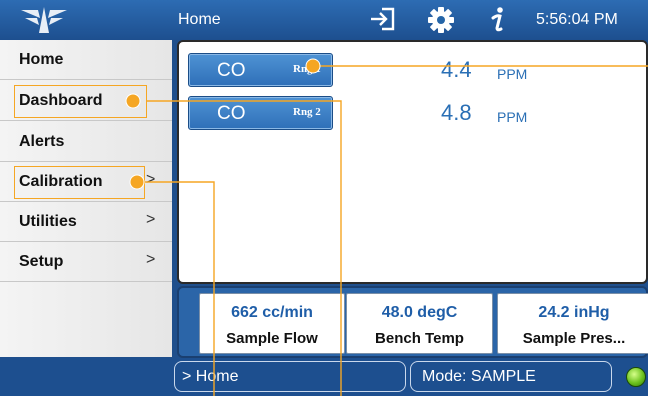  I want to click on gear-icon, so click(441, 22).